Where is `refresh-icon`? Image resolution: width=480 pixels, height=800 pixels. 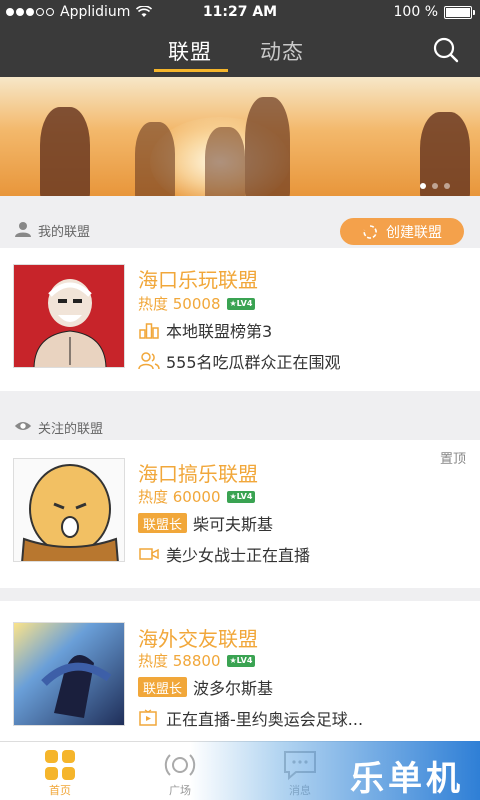
refresh-icon is located at coordinates (370, 231).